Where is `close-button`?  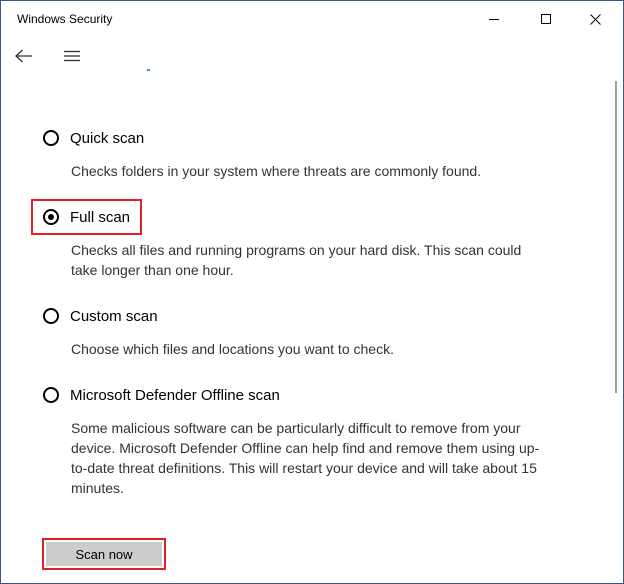 close-button is located at coordinates (595, 19).